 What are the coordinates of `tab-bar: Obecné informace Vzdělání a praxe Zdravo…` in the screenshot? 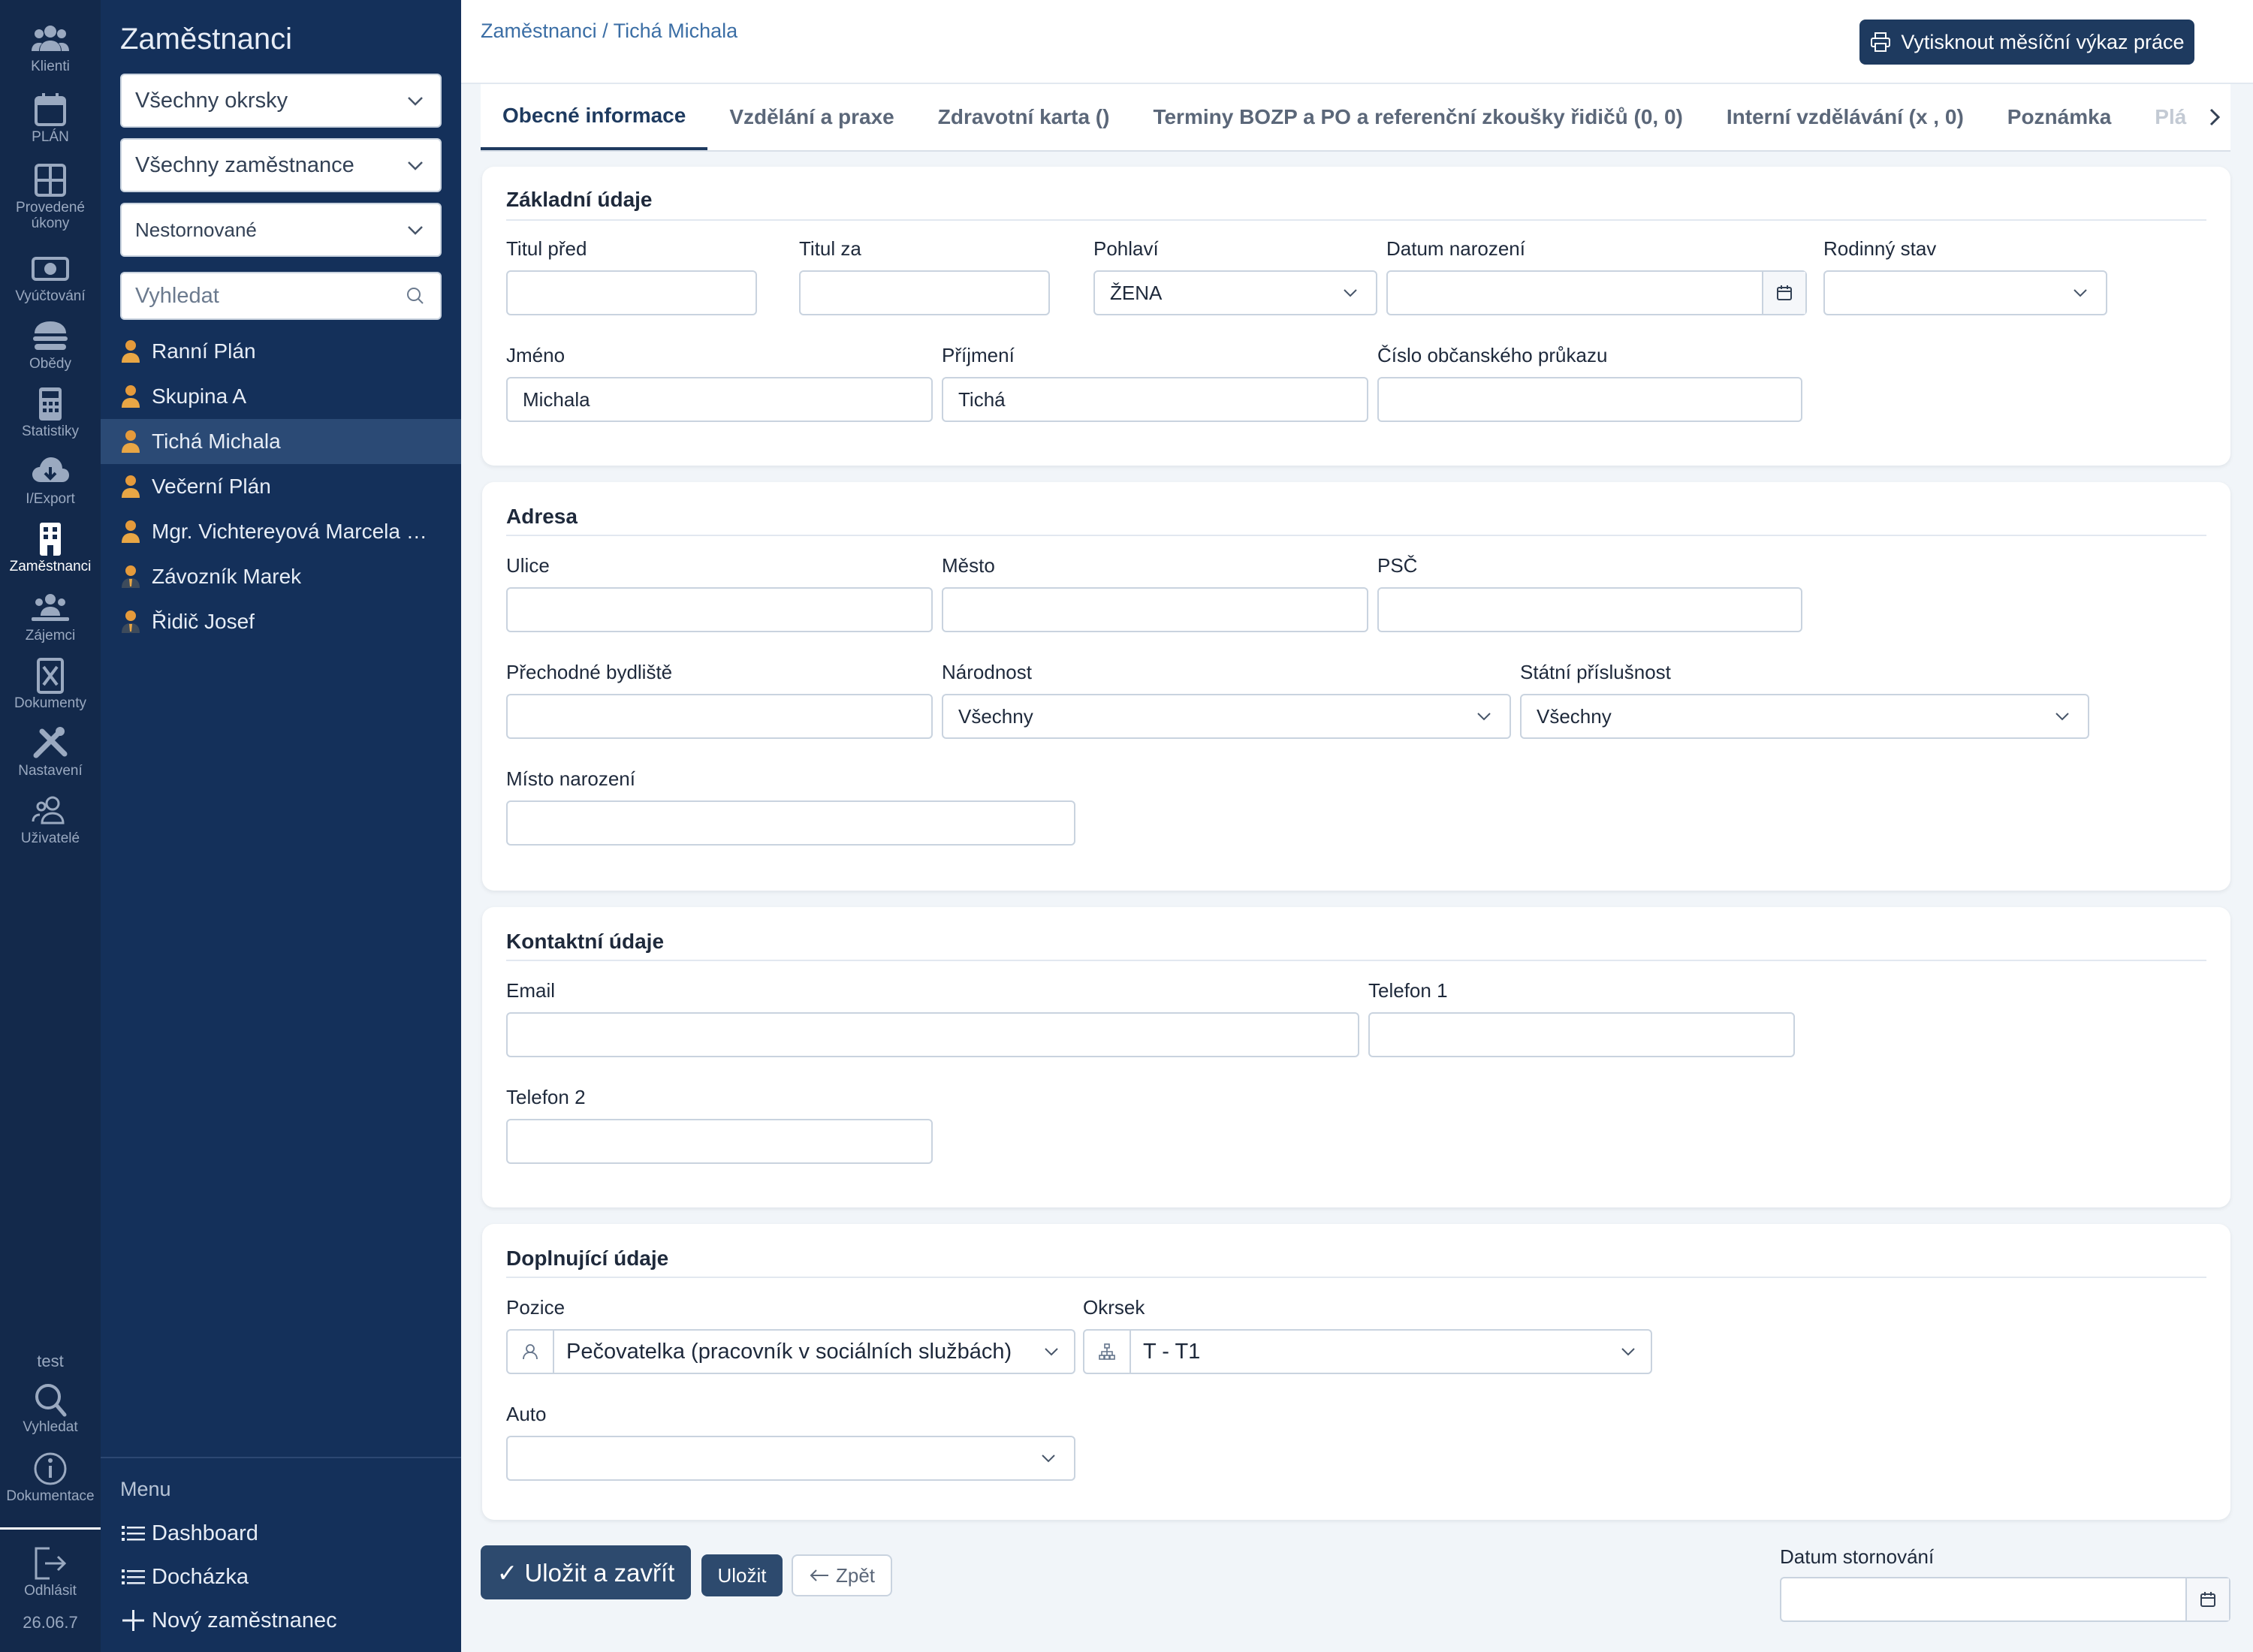 It's located at (1355, 118).